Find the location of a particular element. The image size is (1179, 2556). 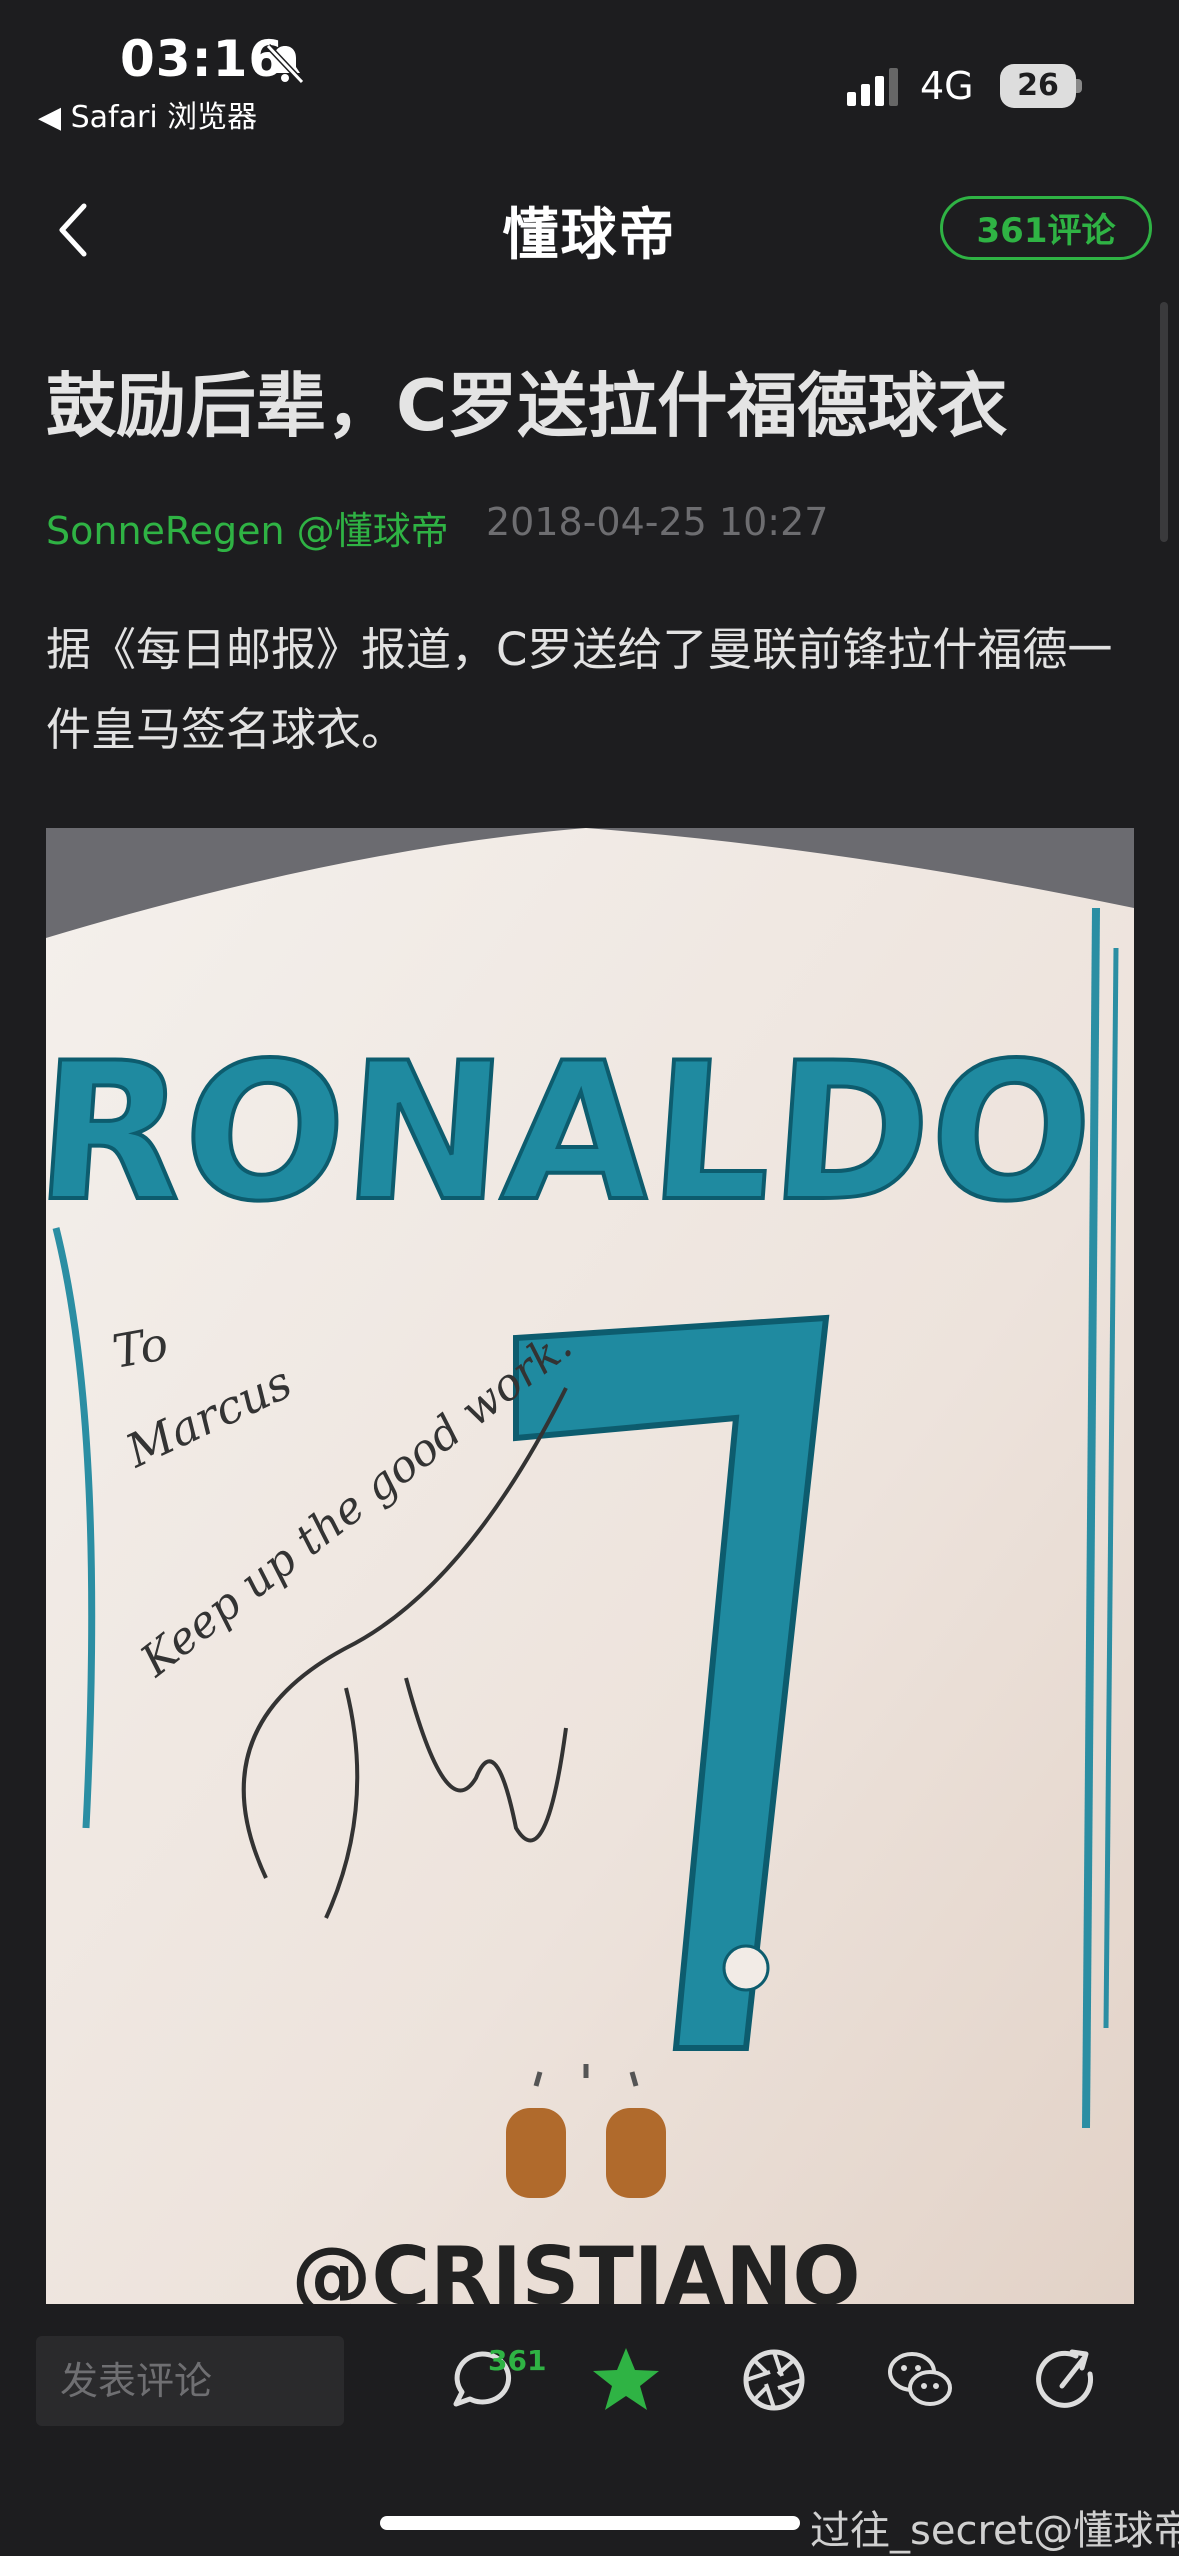

back-to-safari-link: ◀ Safari 浏览器 is located at coordinates (147, 114).